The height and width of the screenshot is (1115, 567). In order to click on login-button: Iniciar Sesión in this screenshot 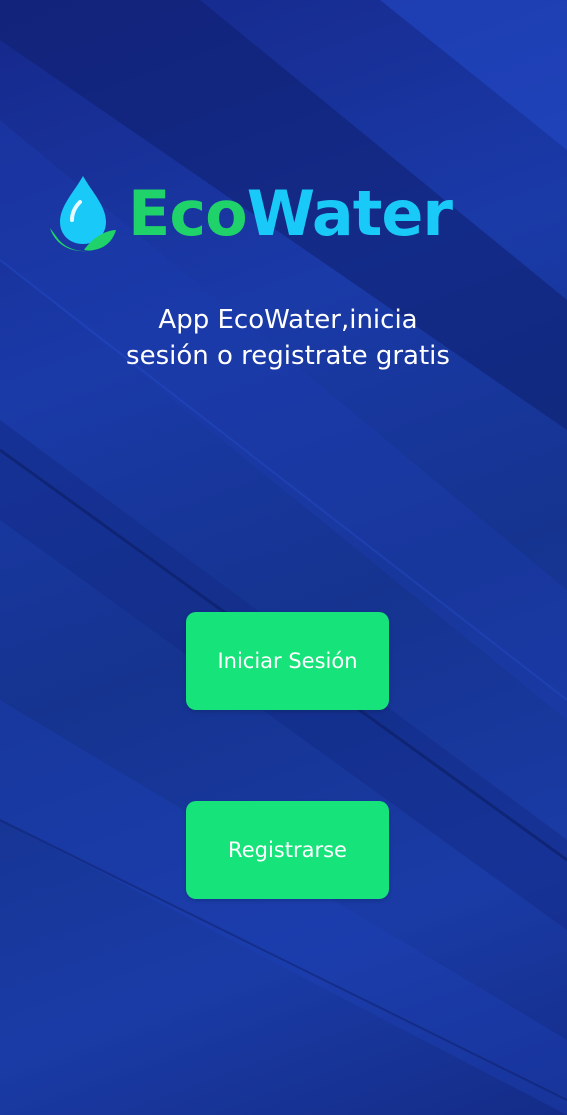, I will do `click(287, 661)`.